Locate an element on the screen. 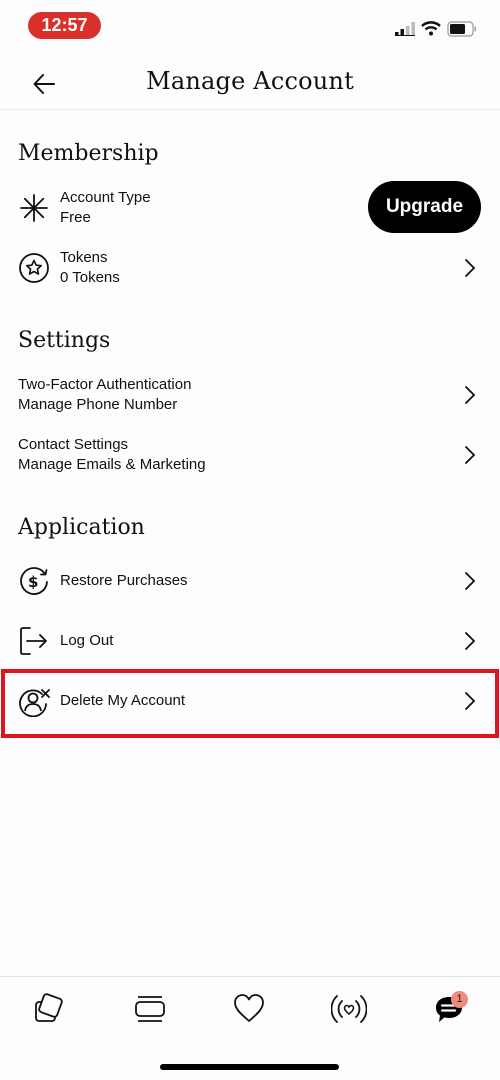 This screenshot has width=500, height=1080. status-time: 12:57 is located at coordinates (64, 25).